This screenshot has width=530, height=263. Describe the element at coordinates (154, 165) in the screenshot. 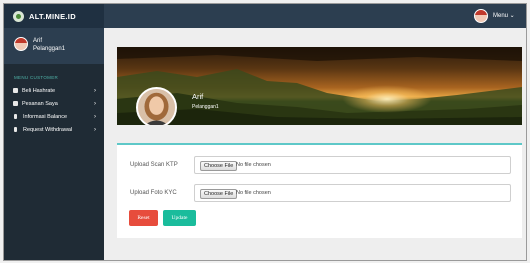

I see `ktp-upload-label: Upload Scan KTP` at that location.